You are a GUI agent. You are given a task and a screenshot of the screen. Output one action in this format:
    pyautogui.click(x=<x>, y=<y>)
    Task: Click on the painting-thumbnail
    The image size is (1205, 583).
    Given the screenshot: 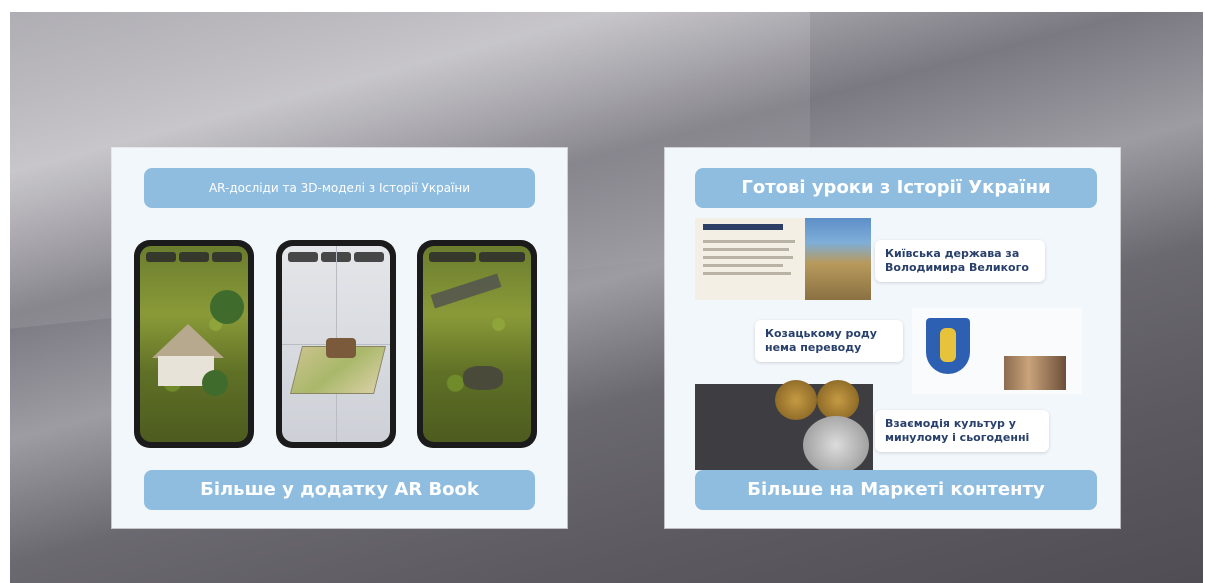 What is the action you would take?
    pyautogui.click(x=1035, y=373)
    